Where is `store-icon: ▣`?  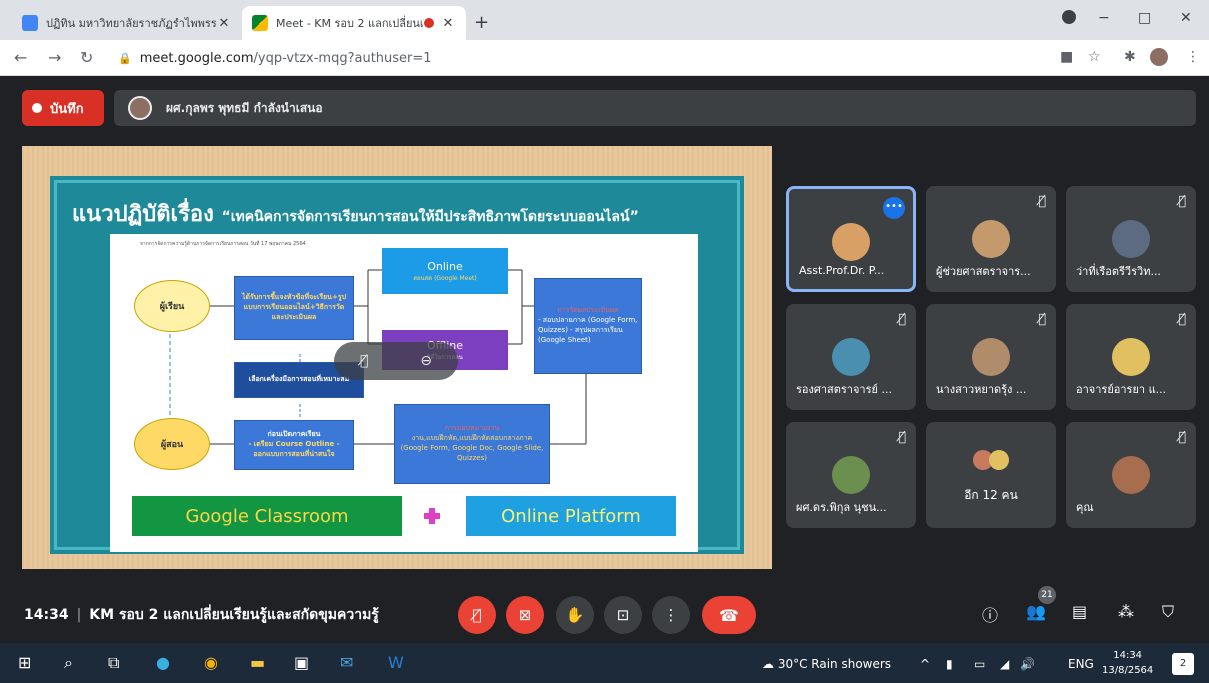
store-icon: ▣ is located at coordinates (301, 662).